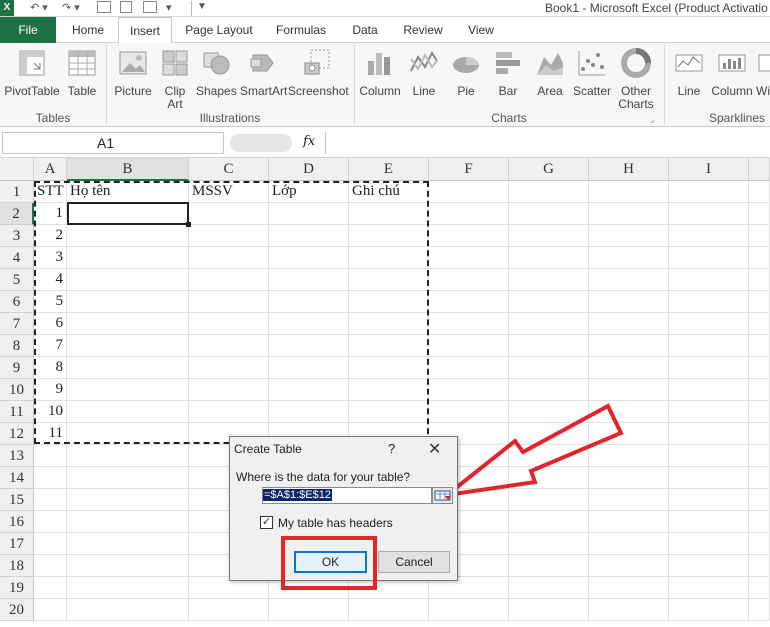  Describe the element at coordinates (414, 562) in the screenshot. I see `cancel-button: Cancel` at that location.